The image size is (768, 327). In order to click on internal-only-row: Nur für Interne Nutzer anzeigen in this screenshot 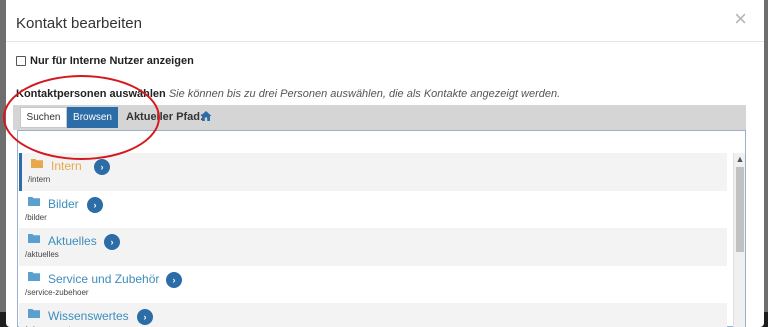, I will do `click(105, 61)`.